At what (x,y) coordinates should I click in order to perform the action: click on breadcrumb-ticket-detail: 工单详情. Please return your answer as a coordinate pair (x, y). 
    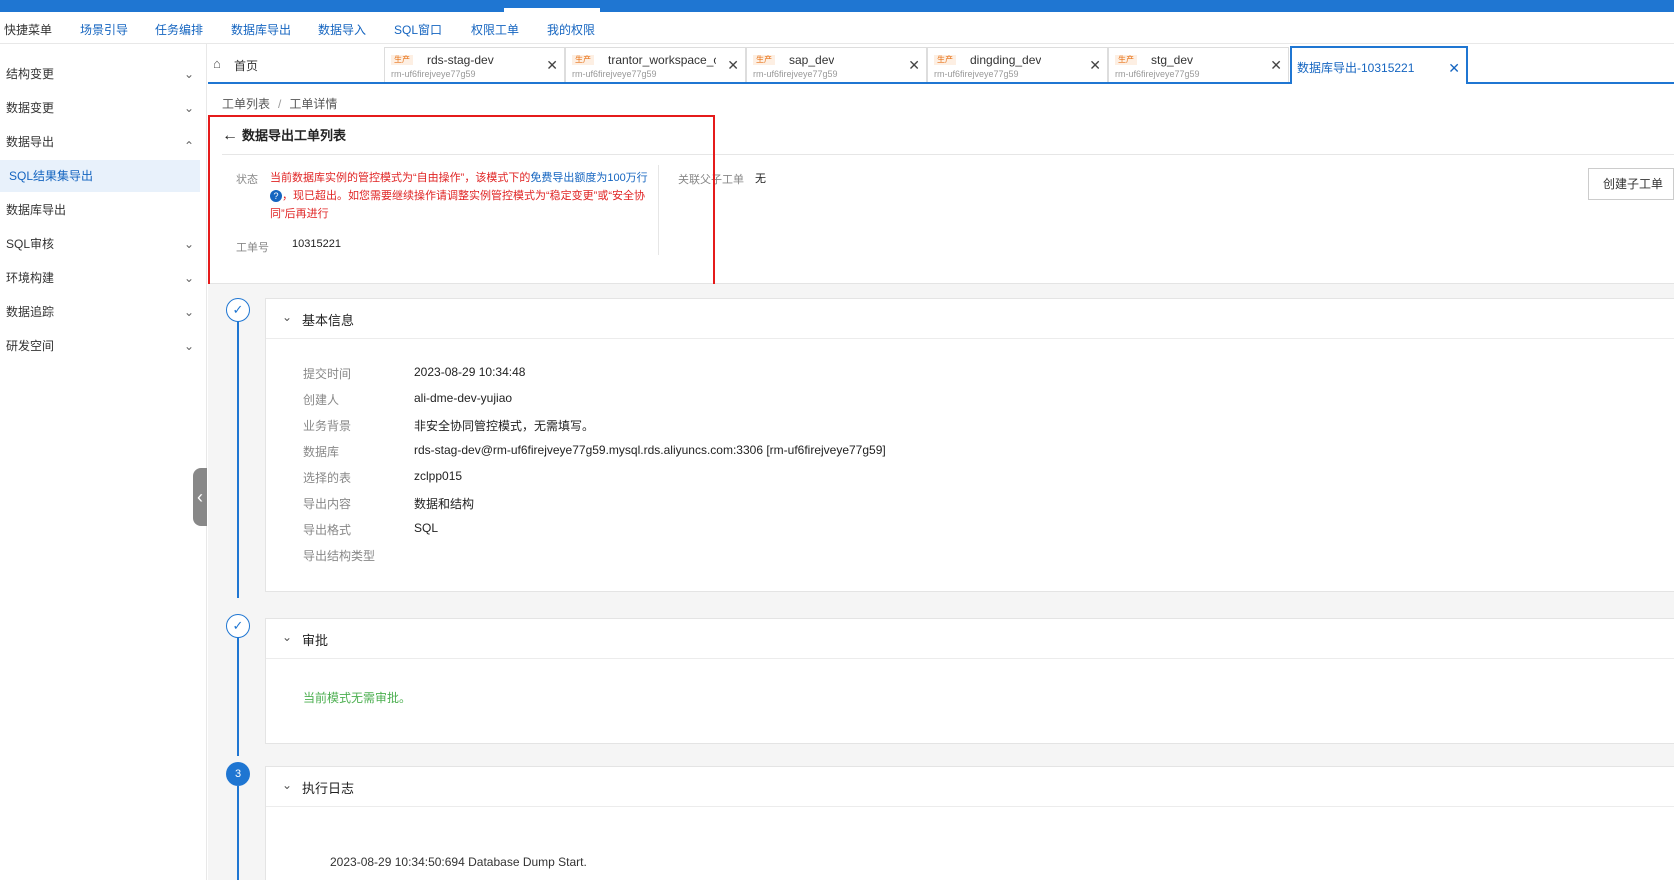
    Looking at the image, I should click on (313, 104).